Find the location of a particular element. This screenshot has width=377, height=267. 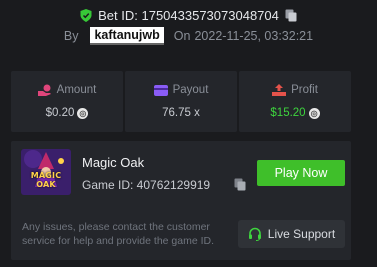

stat-amount-label: Amount is located at coordinates (76, 90).